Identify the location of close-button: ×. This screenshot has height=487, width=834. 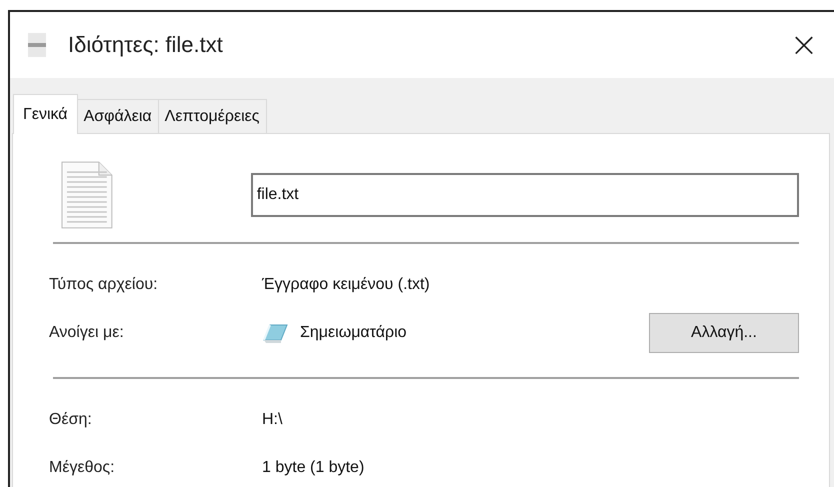
(804, 45).